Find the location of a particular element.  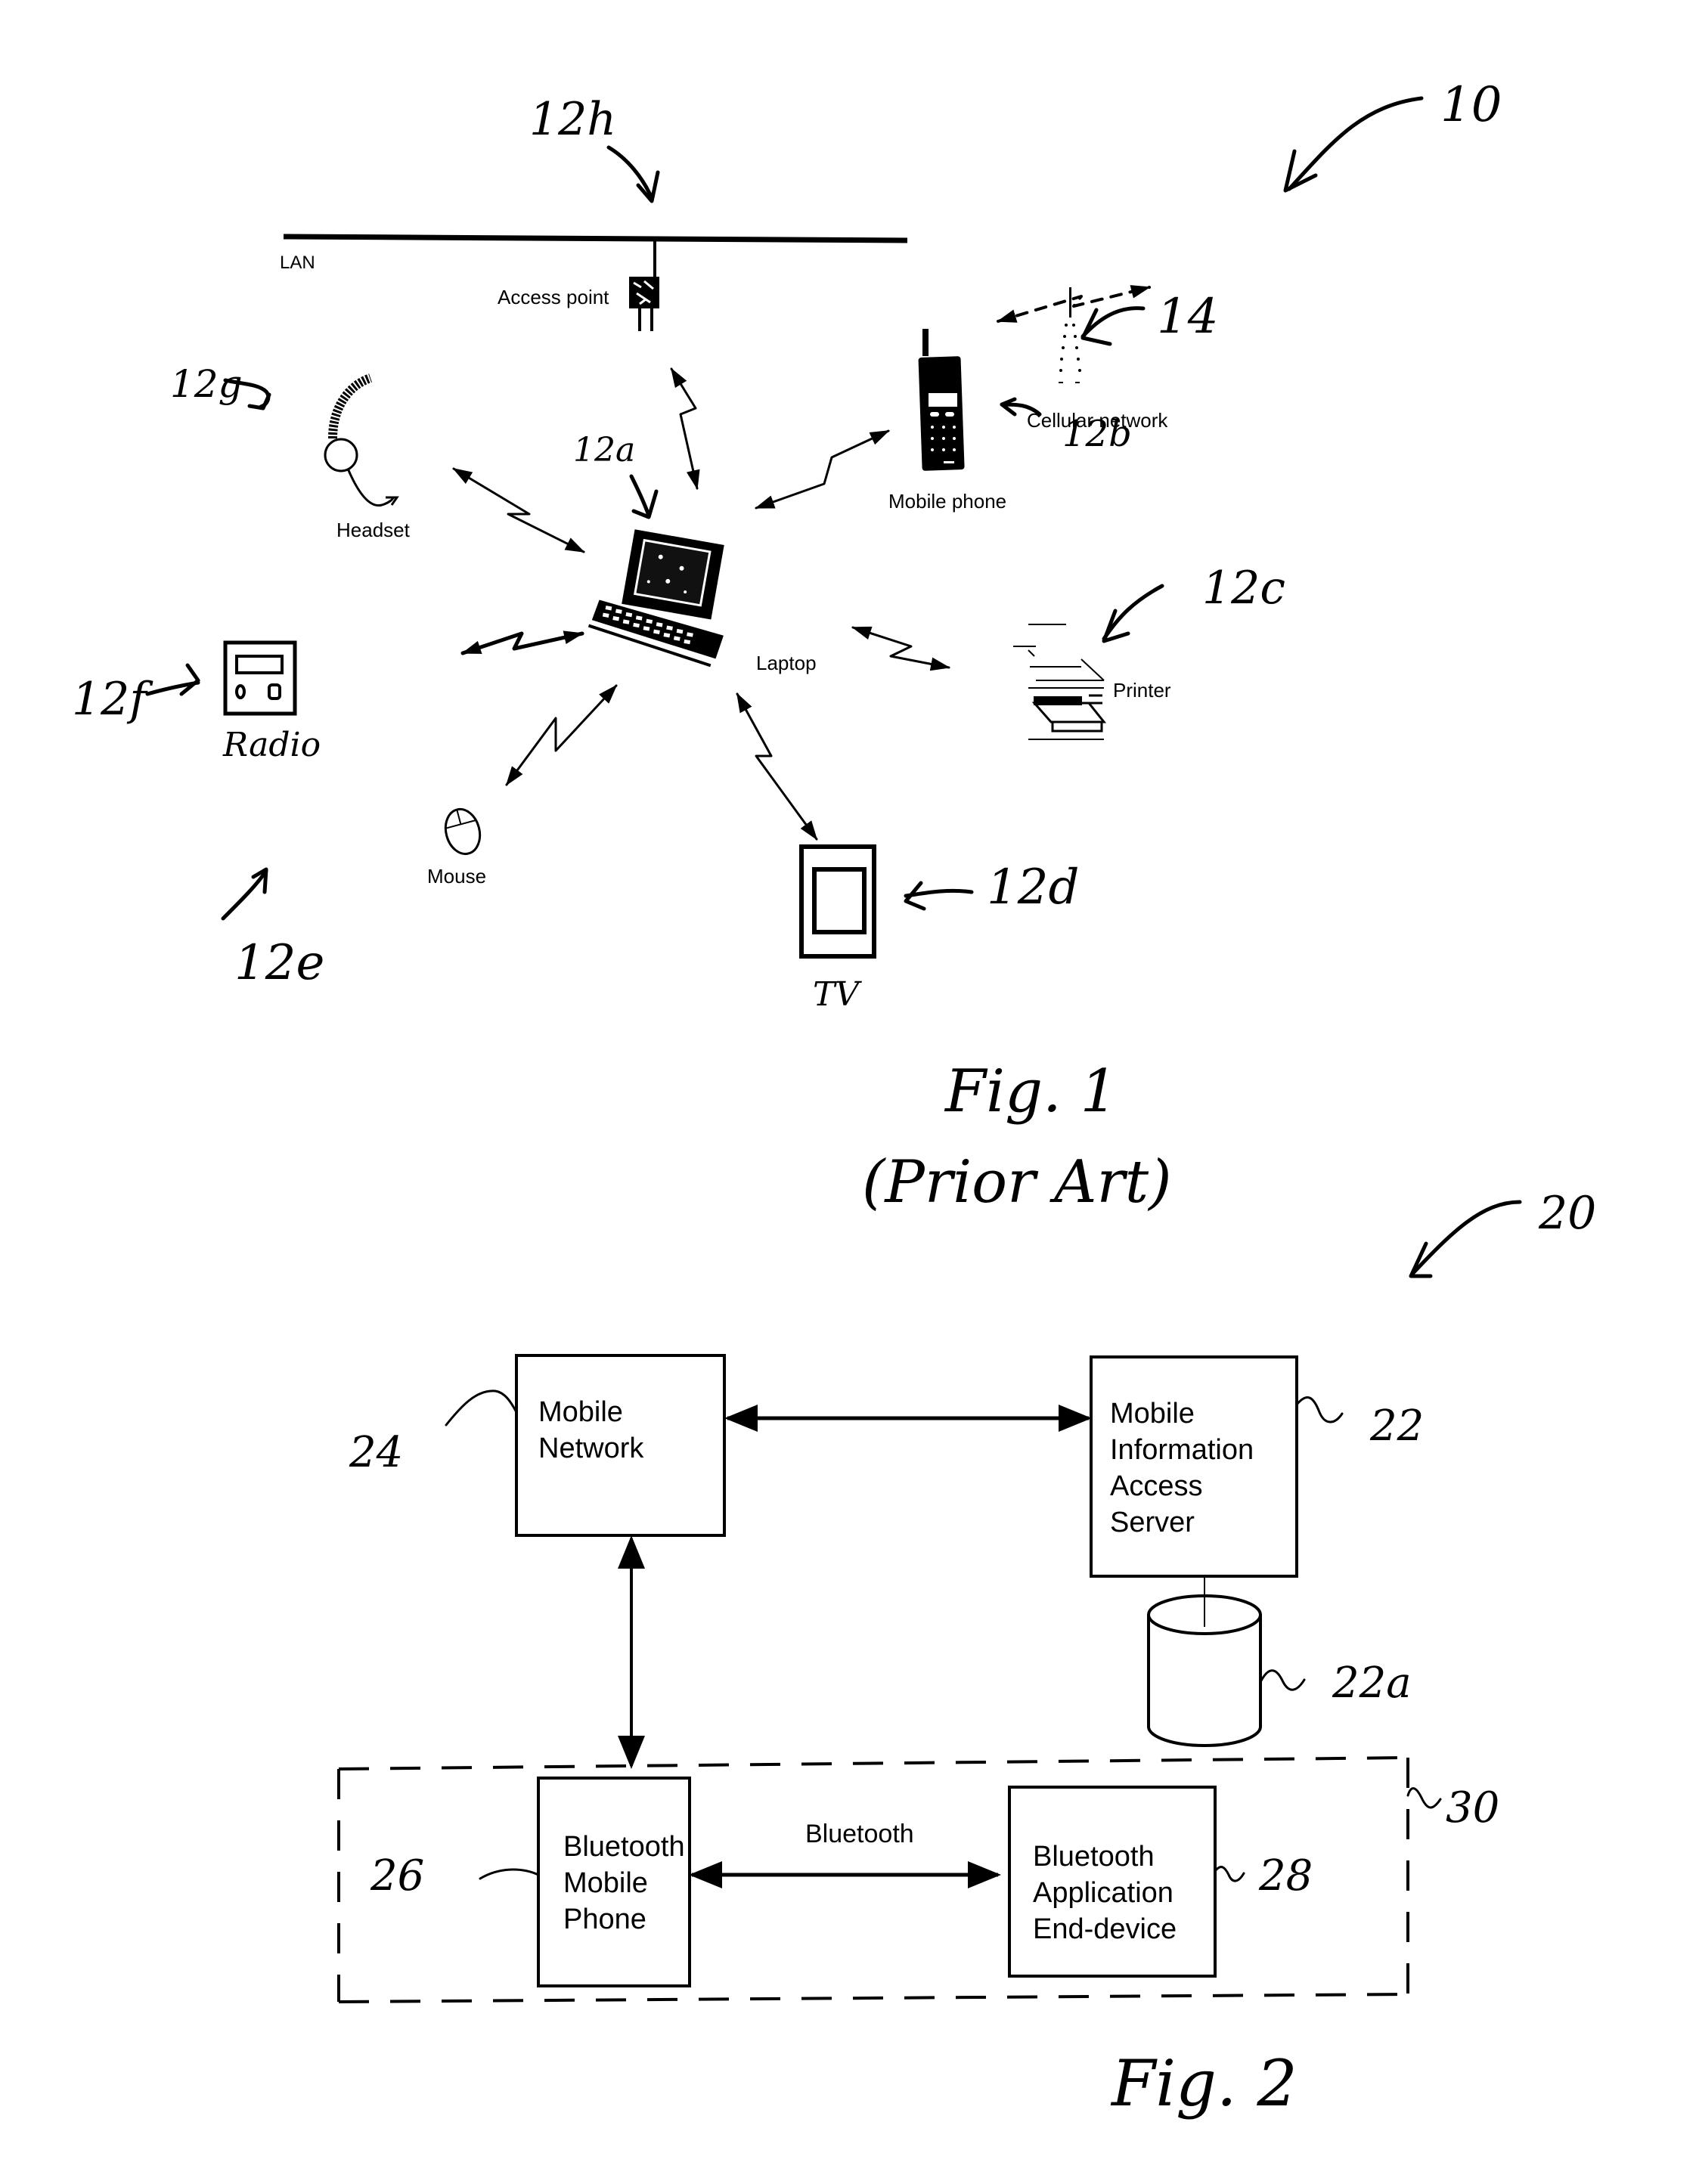

link-laptop-tv is located at coordinates (777, 766).